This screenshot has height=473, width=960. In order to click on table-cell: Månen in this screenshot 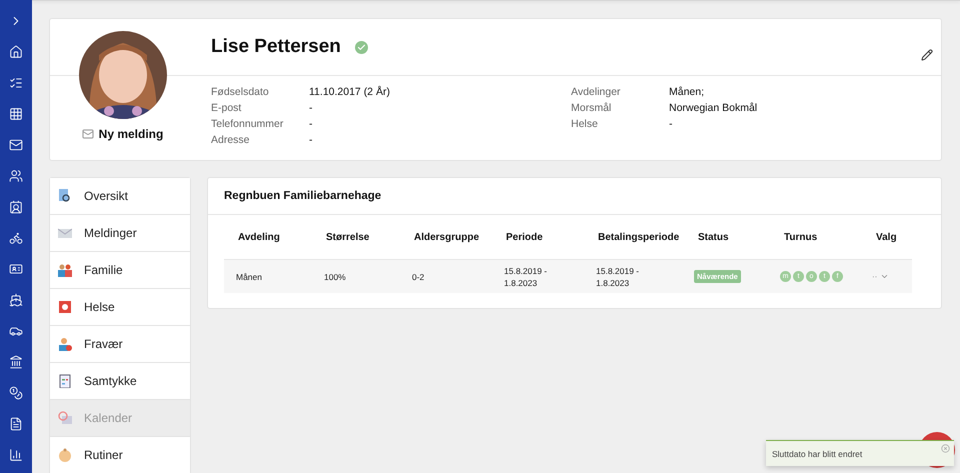, I will do `click(268, 276)`.